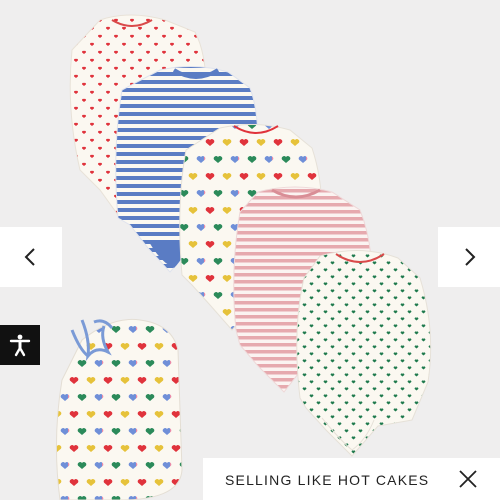  I want to click on accessibility-button, so click(20, 345).